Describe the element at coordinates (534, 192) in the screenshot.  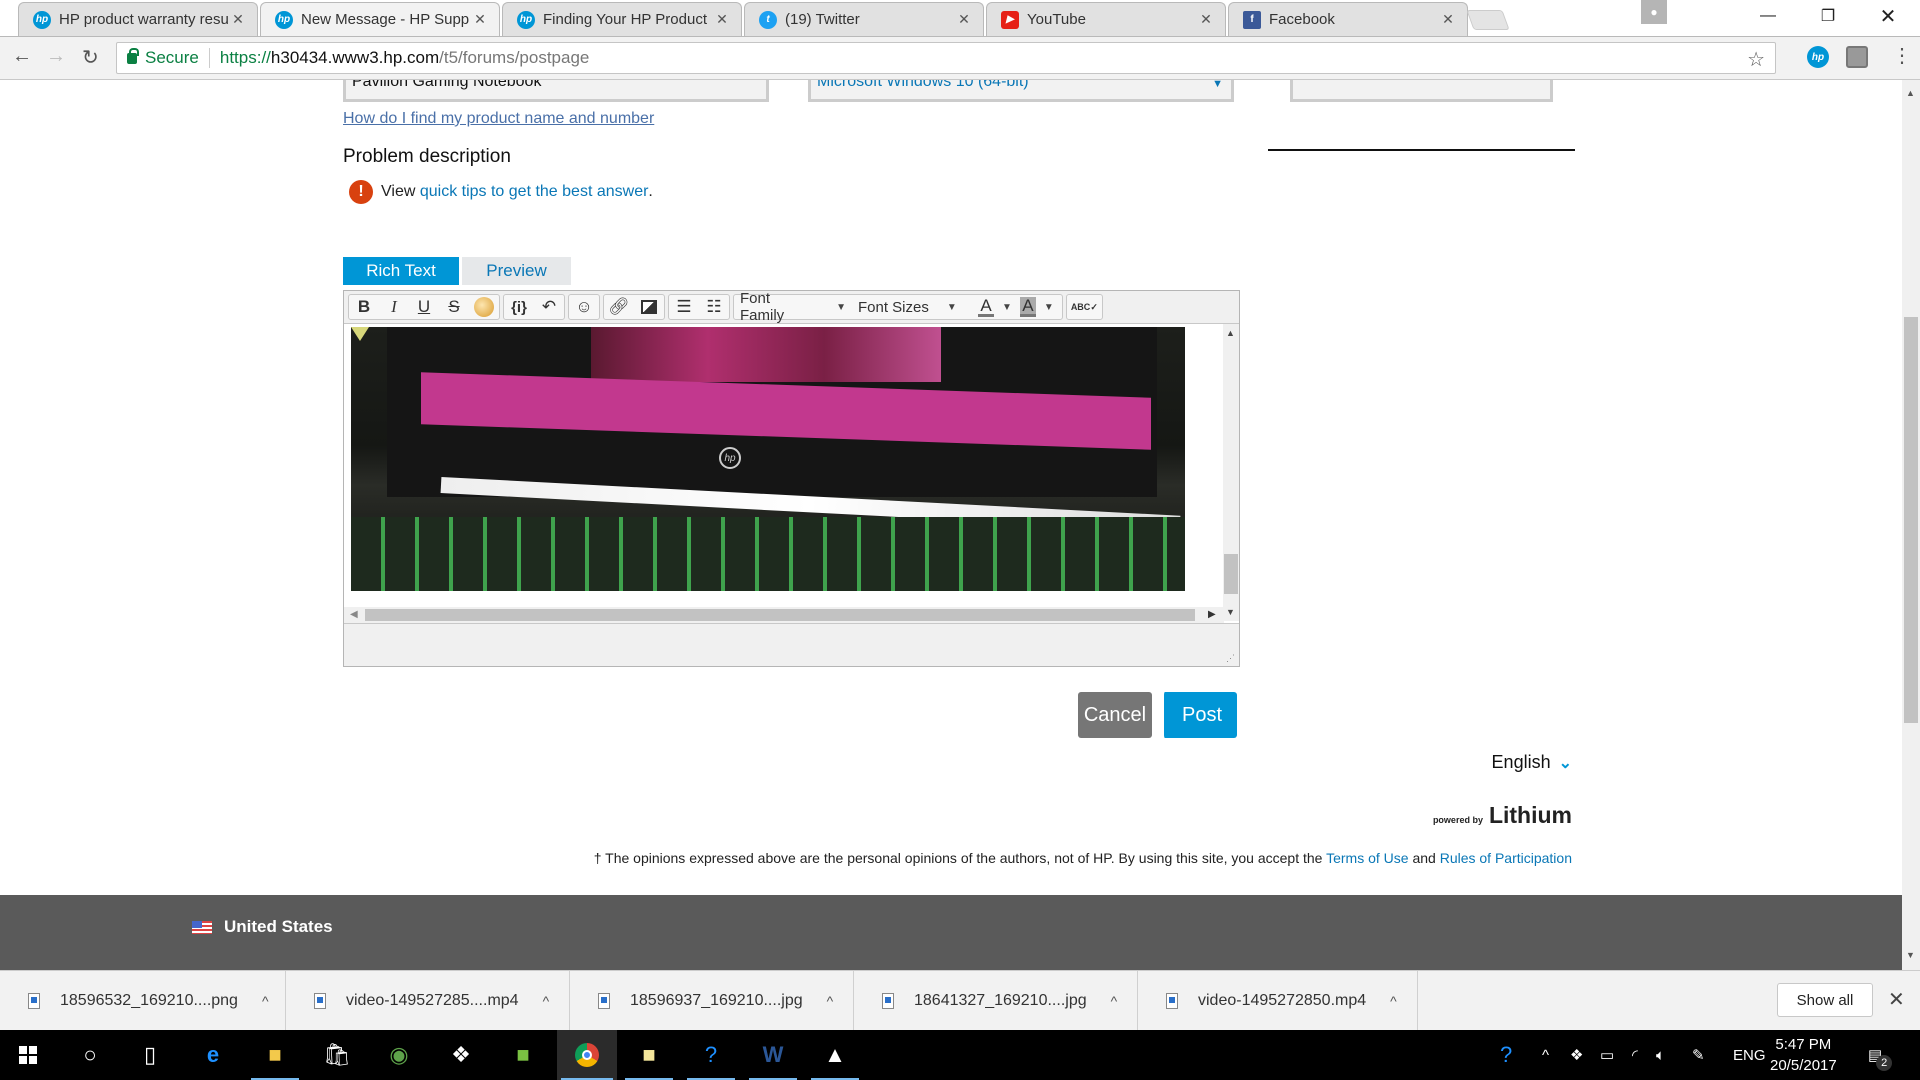
I see `quick-tips-link: quick tips to get the best answer` at that location.